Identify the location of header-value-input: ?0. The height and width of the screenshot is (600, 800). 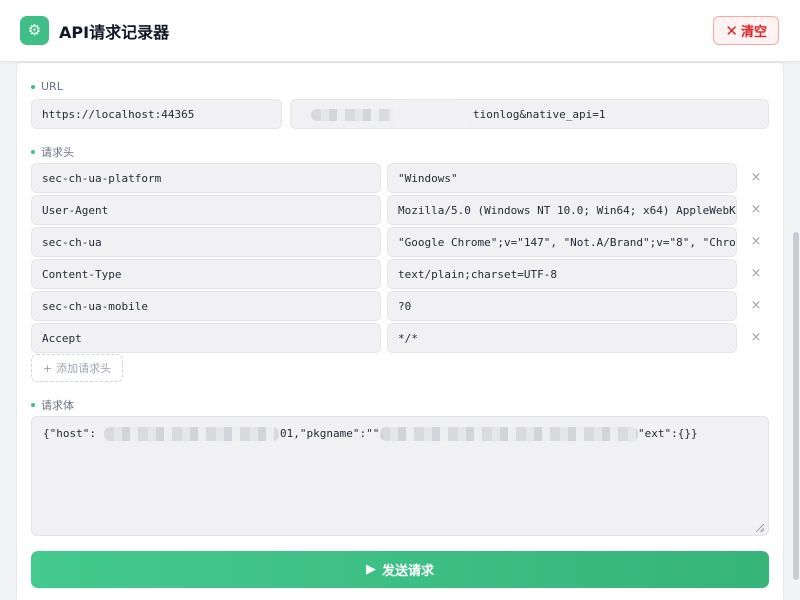
(562, 306).